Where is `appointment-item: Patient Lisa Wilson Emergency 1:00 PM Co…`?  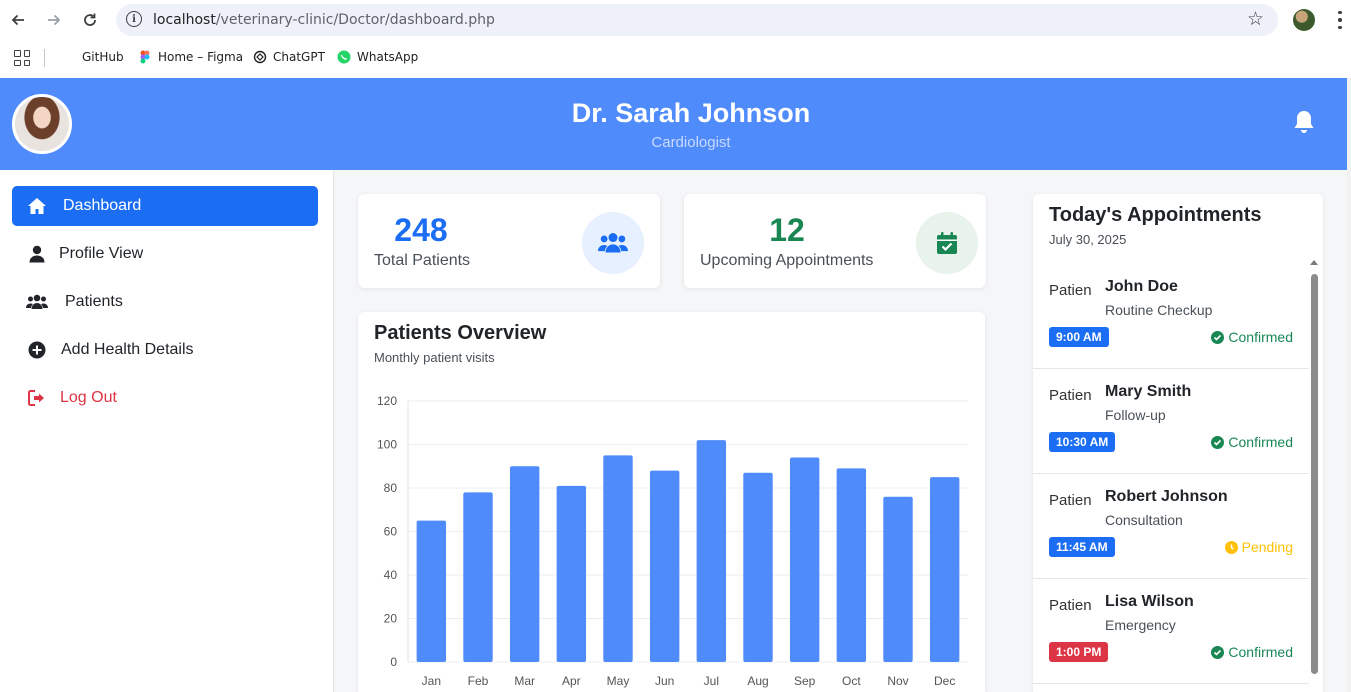
appointment-item: Patient Lisa Wilson Emergency 1:00 PM Co… is located at coordinates (1171, 631).